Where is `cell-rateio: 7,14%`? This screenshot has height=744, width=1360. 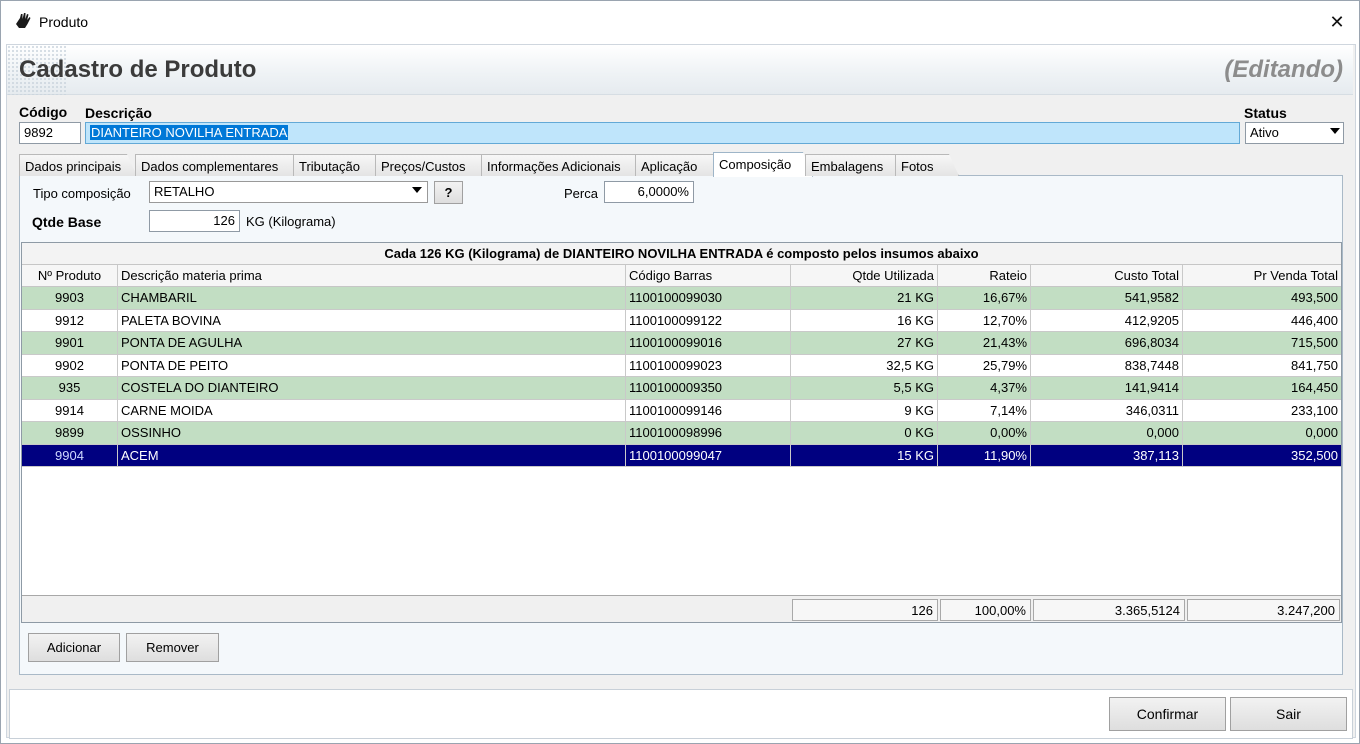 cell-rateio: 7,14% is located at coordinates (984, 410).